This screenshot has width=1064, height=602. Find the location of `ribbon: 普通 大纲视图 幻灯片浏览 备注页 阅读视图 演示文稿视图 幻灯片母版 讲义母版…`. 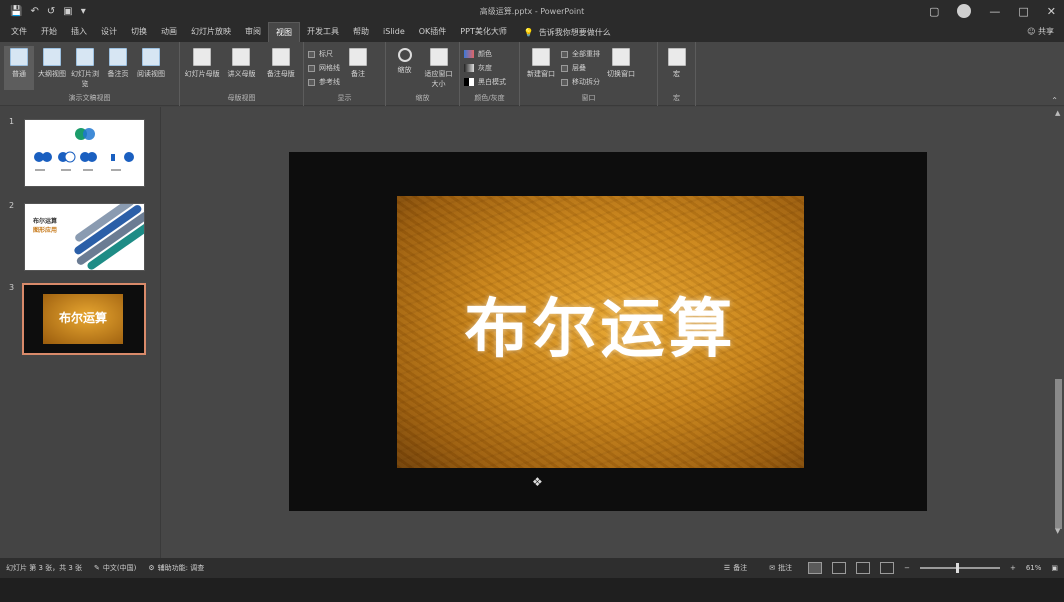

ribbon: 普通 大纲视图 幻灯片浏览 备注页 阅读视图 演示文稿视图 幻灯片母版 讲义母版… is located at coordinates (532, 74).